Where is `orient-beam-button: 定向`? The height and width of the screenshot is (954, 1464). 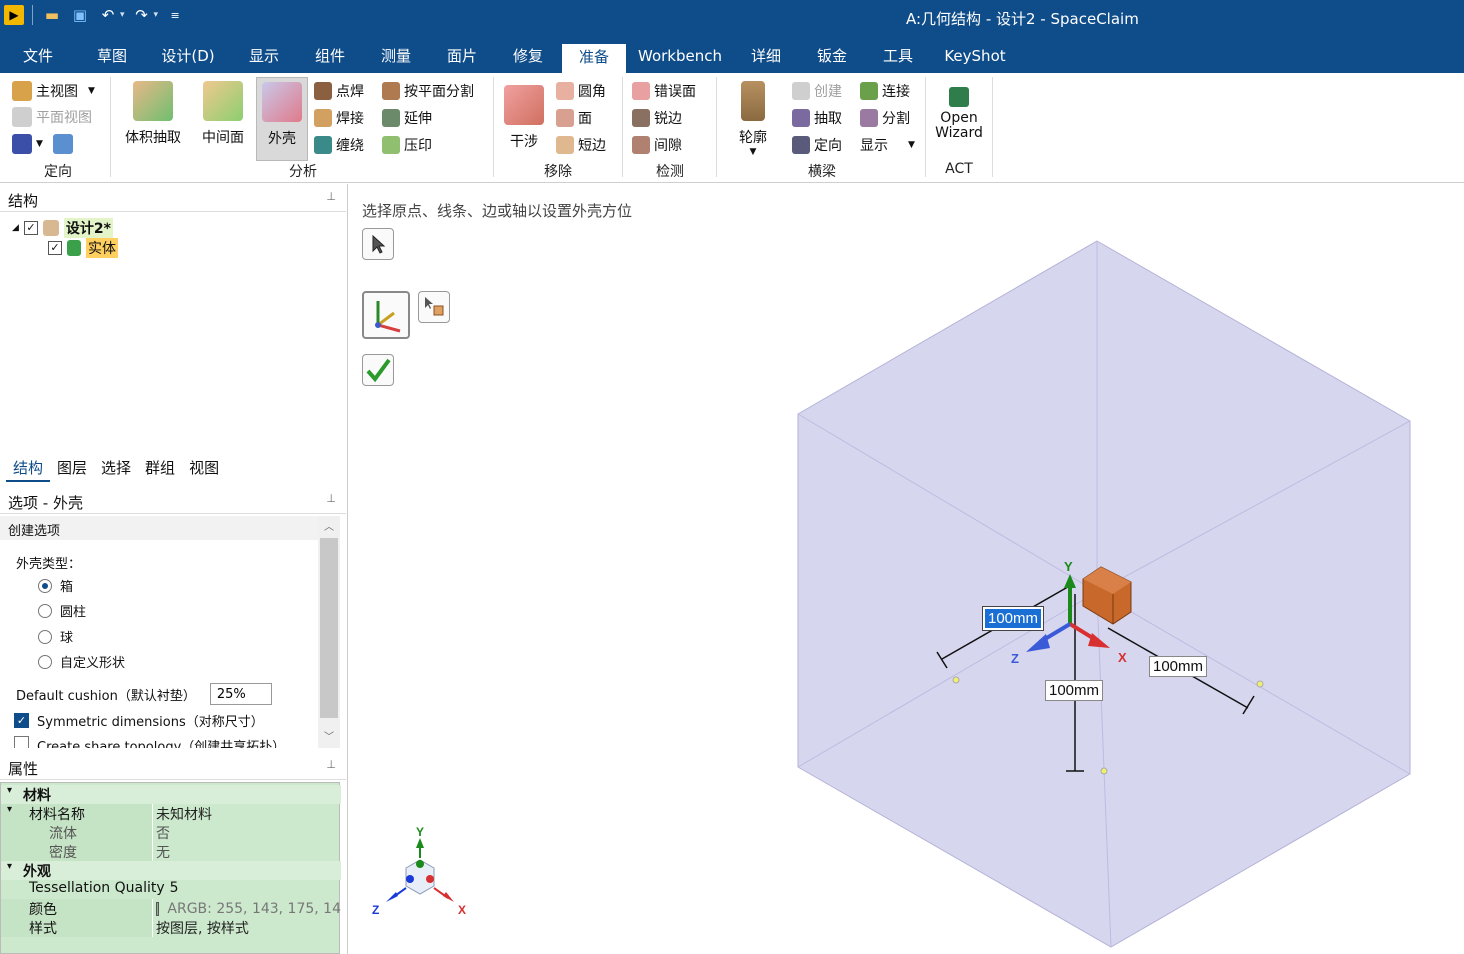 orient-beam-button: 定向 is located at coordinates (817, 145).